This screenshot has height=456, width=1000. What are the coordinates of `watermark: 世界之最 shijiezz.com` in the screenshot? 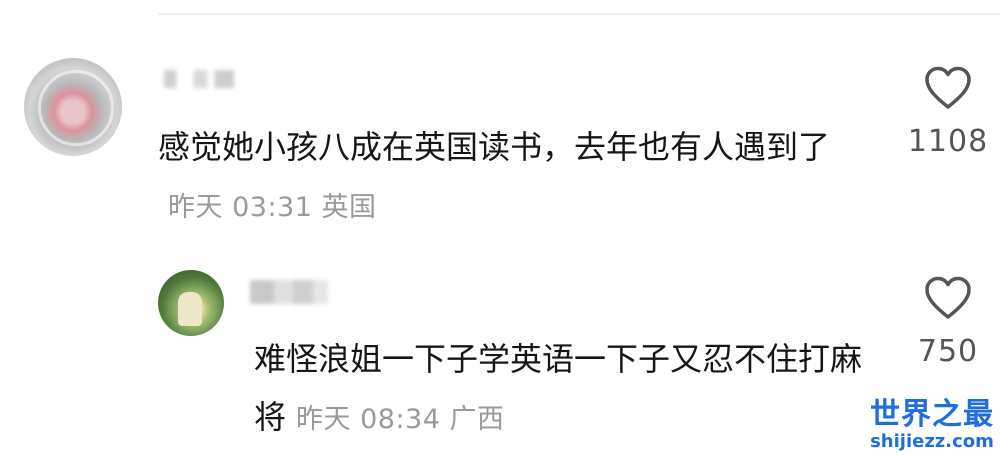 It's located at (932, 425).